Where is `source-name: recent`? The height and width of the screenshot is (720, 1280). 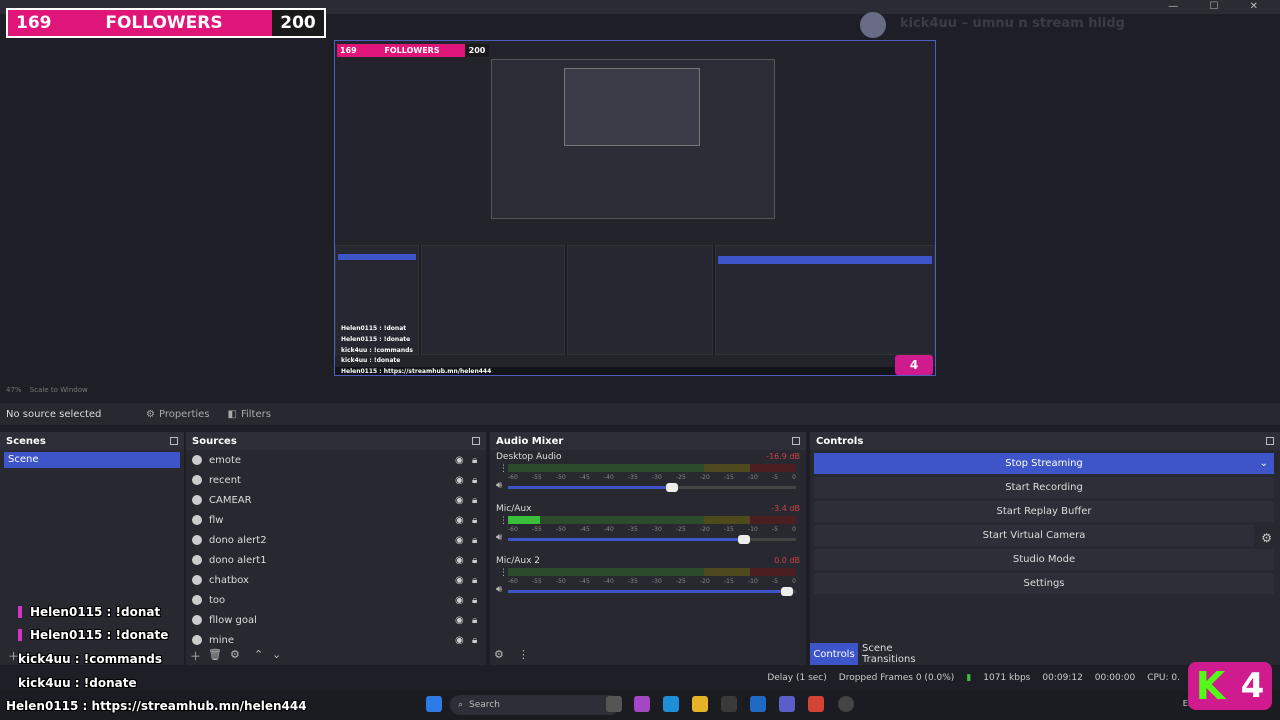 source-name: recent is located at coordinates (225, 480).